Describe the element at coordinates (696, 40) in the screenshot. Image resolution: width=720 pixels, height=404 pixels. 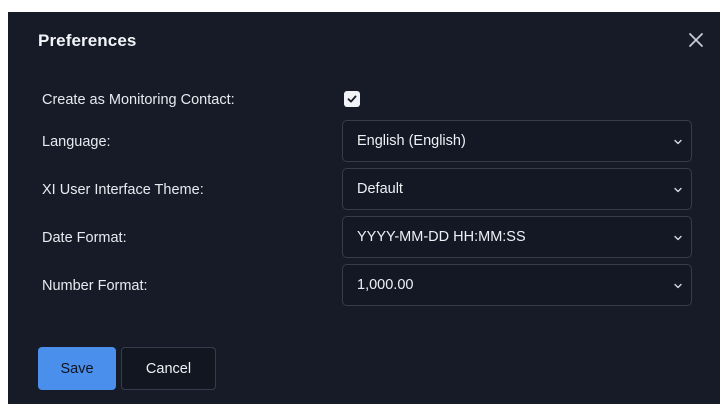
I see `close-icon` at that location.